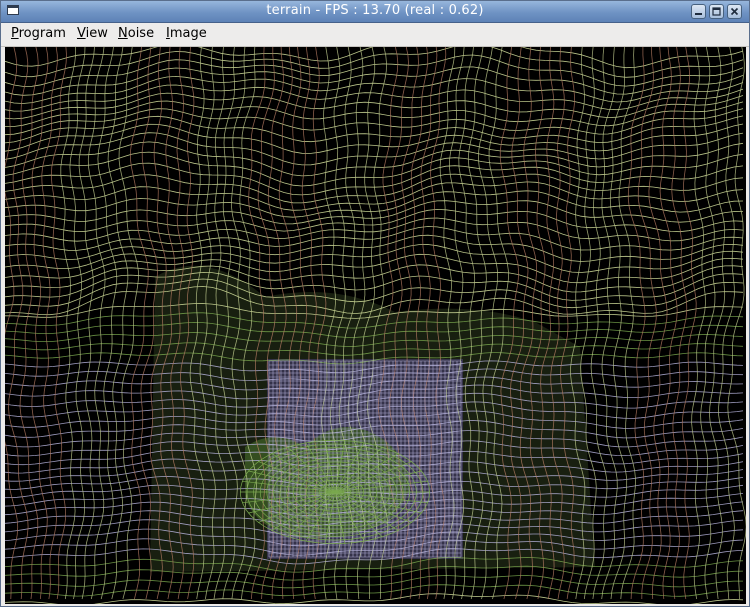 The width and height of the screenshot is (750, 607). I want to click on menu-view: View, so click(92, 33).